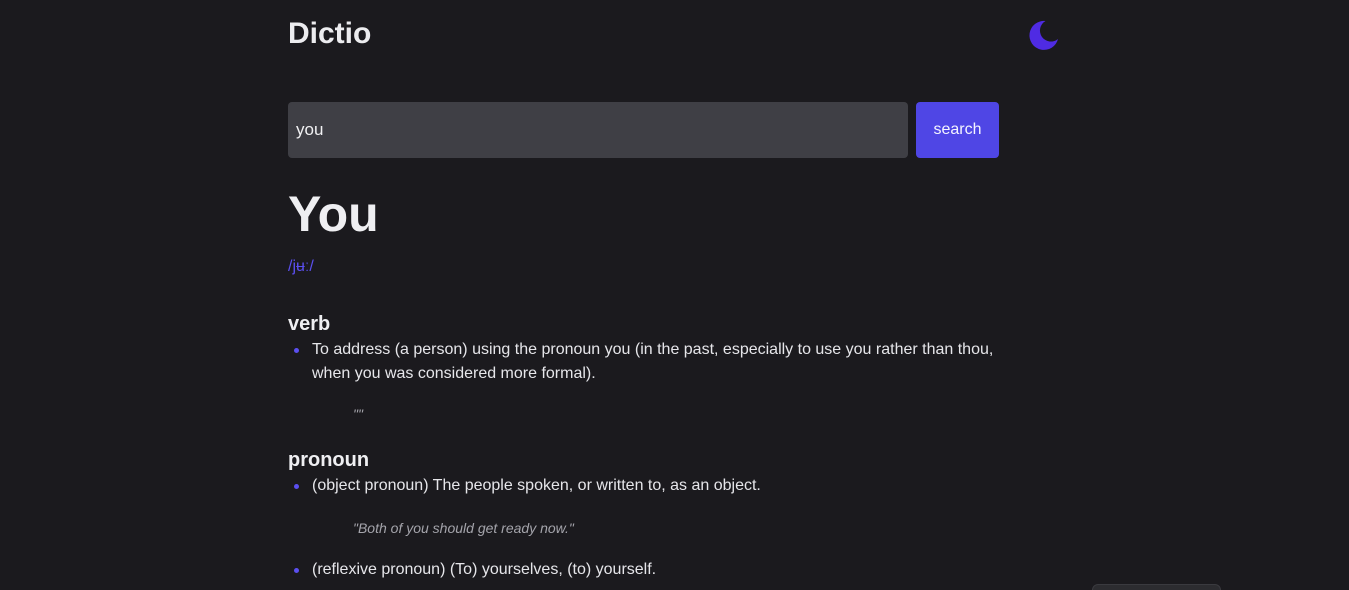 Image resolution: width=1349 pixels, height=590 pixels. What do you see at coordinates (674, 35) in the screenshot?
I see `header: Dictio` at bounding box center [674, 35].